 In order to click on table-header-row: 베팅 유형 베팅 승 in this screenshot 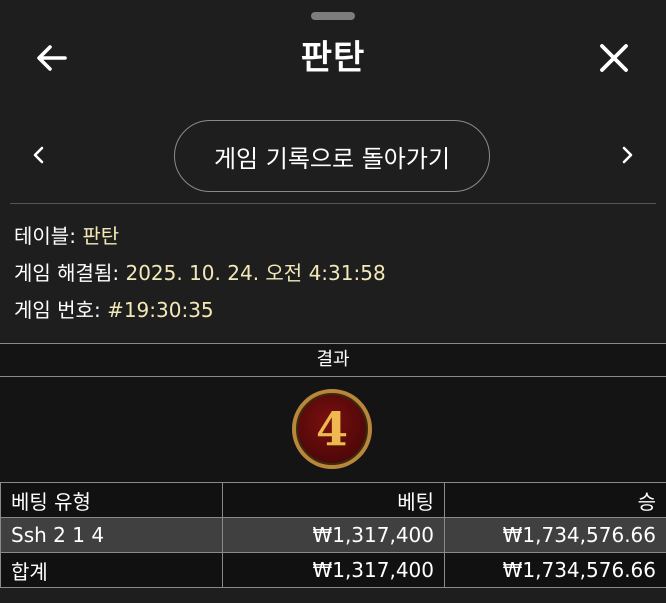, I will do `click(333, 500)`.